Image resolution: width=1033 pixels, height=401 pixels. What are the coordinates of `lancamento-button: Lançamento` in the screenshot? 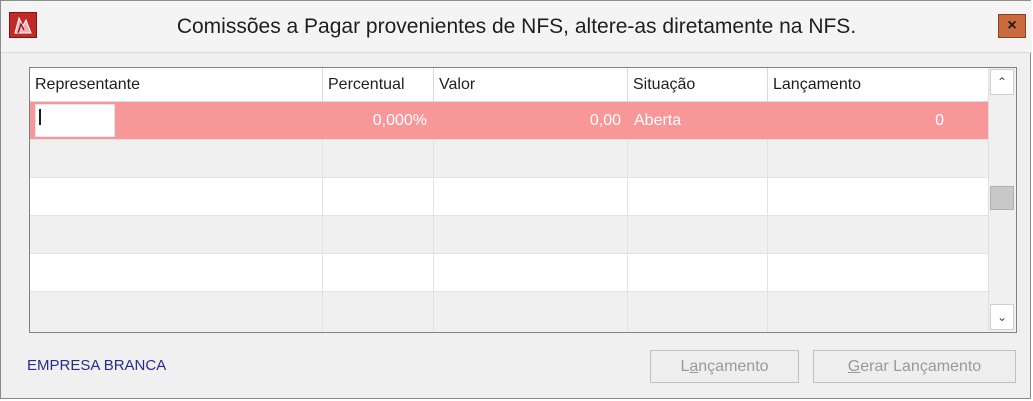 It's located at (724, 366).